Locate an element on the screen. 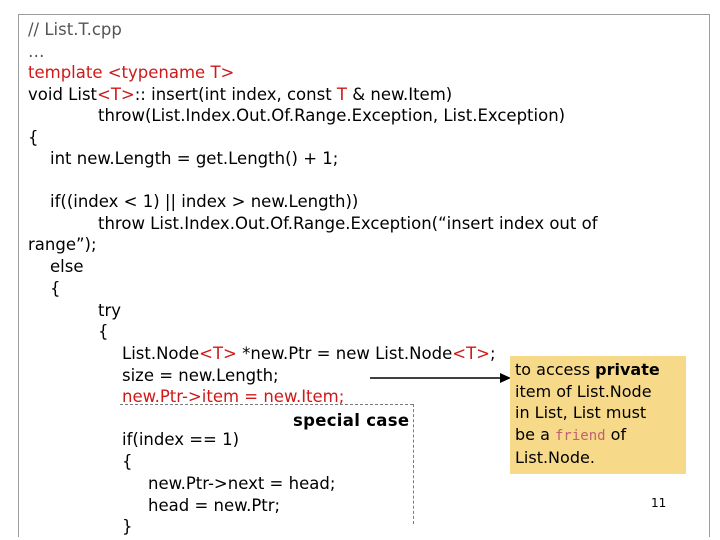 The height and width of the screenshot is (540, 720). callout-line-5: List.Node. is located at coordinates (555, 457).